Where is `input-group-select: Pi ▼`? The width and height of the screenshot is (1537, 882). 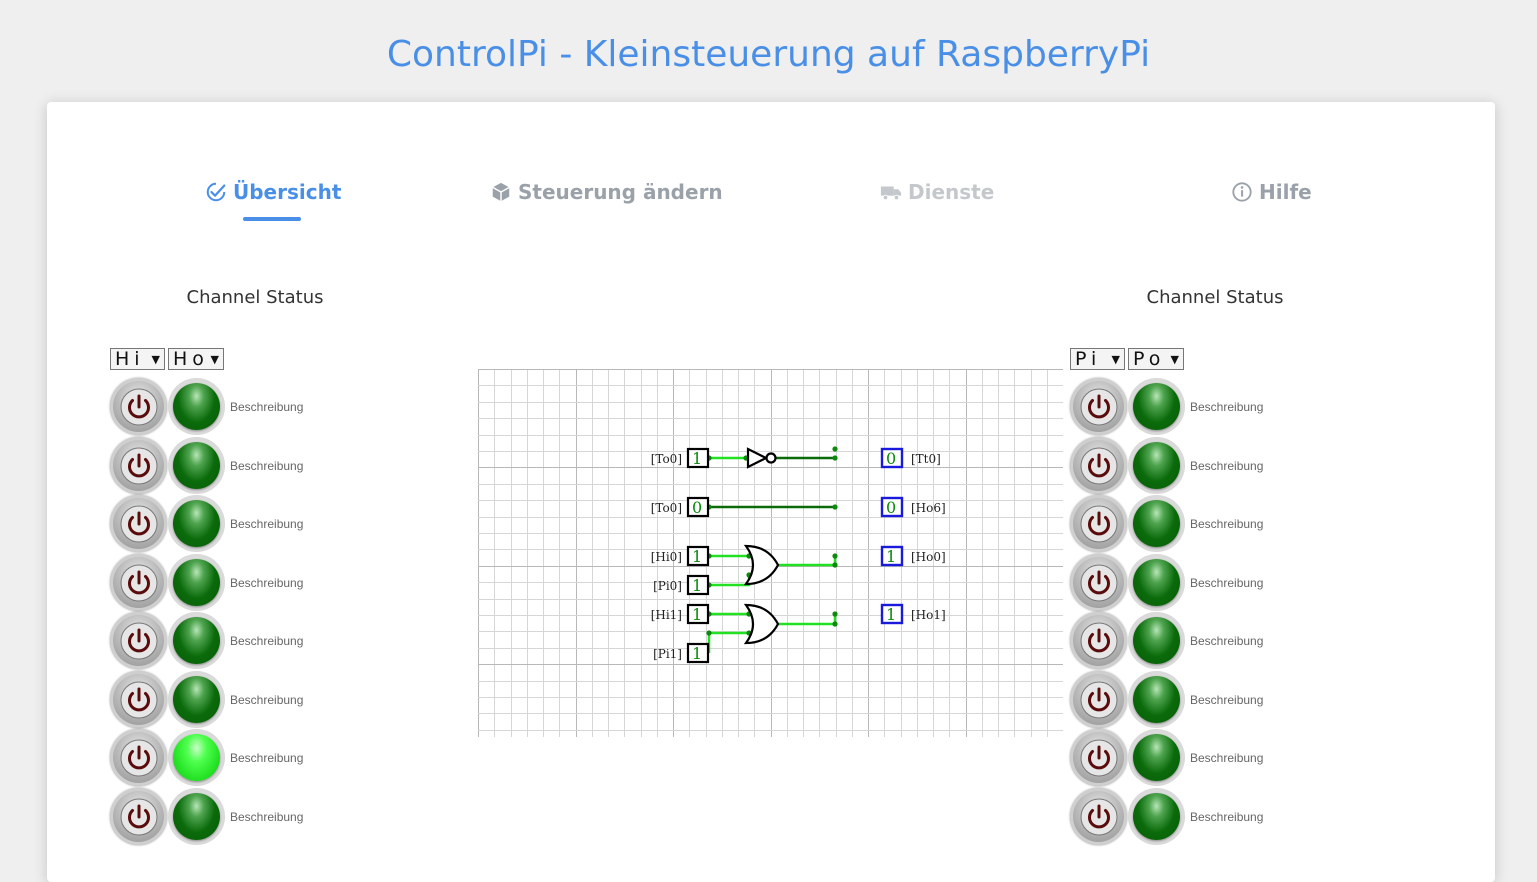 input-group-select: Pi ▼ is located at coordinates (1097, 359).